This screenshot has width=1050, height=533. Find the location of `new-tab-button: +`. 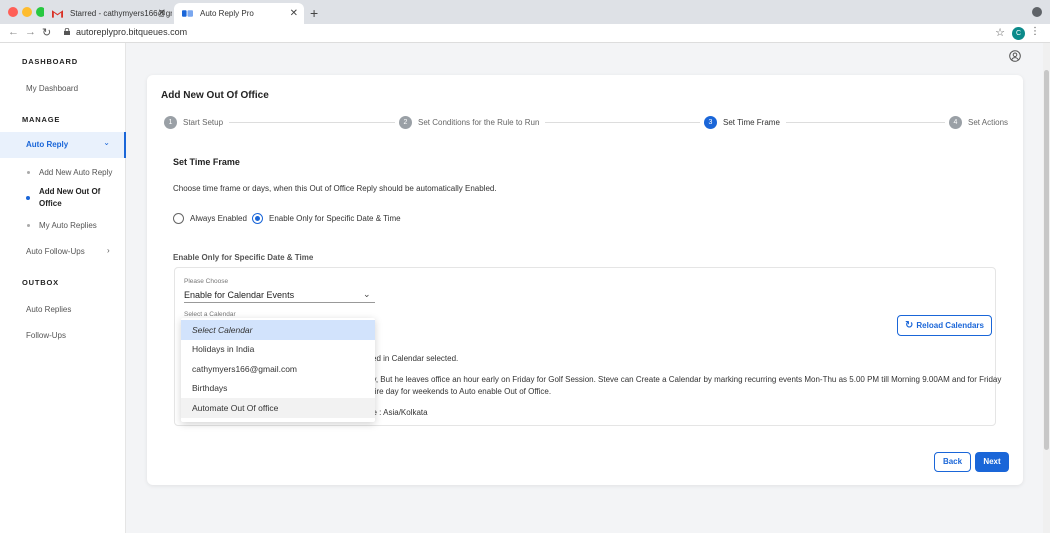

new-tab-button: + is located at coordinates (314, 13).